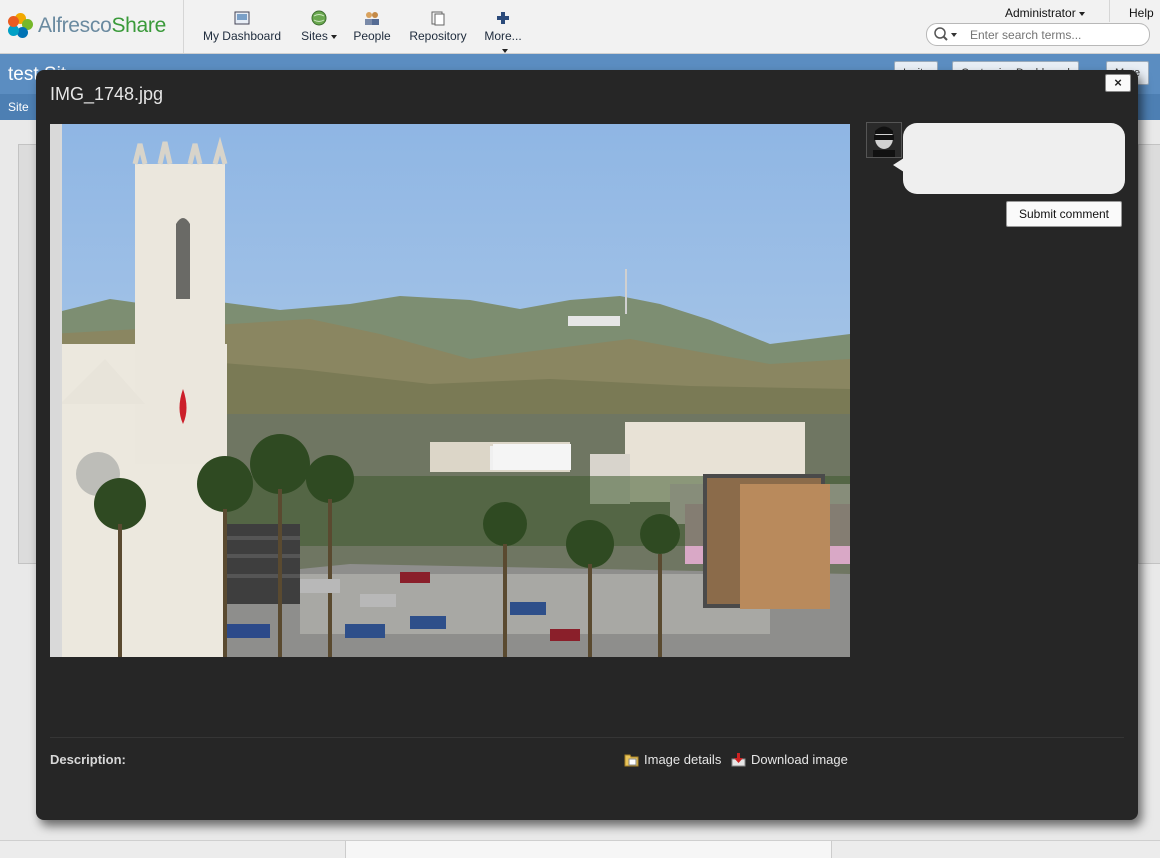 This screenshot has width=1160, height=858. Describe the element at coordinates (683, 759) in the screenshot. I see `image-details-label: Image details` at that location.